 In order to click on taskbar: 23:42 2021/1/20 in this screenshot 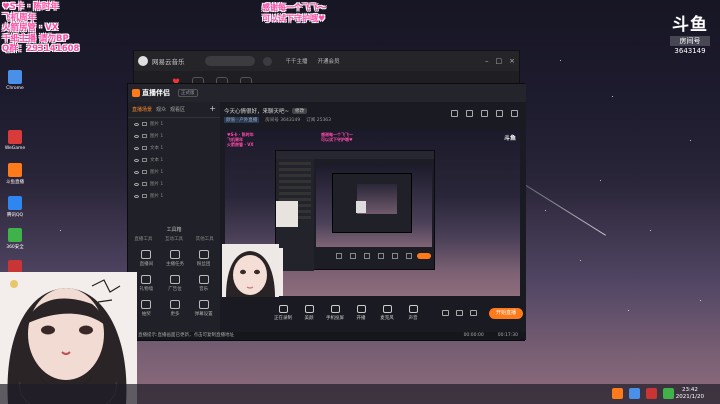, I will do `click(360, 394)`.